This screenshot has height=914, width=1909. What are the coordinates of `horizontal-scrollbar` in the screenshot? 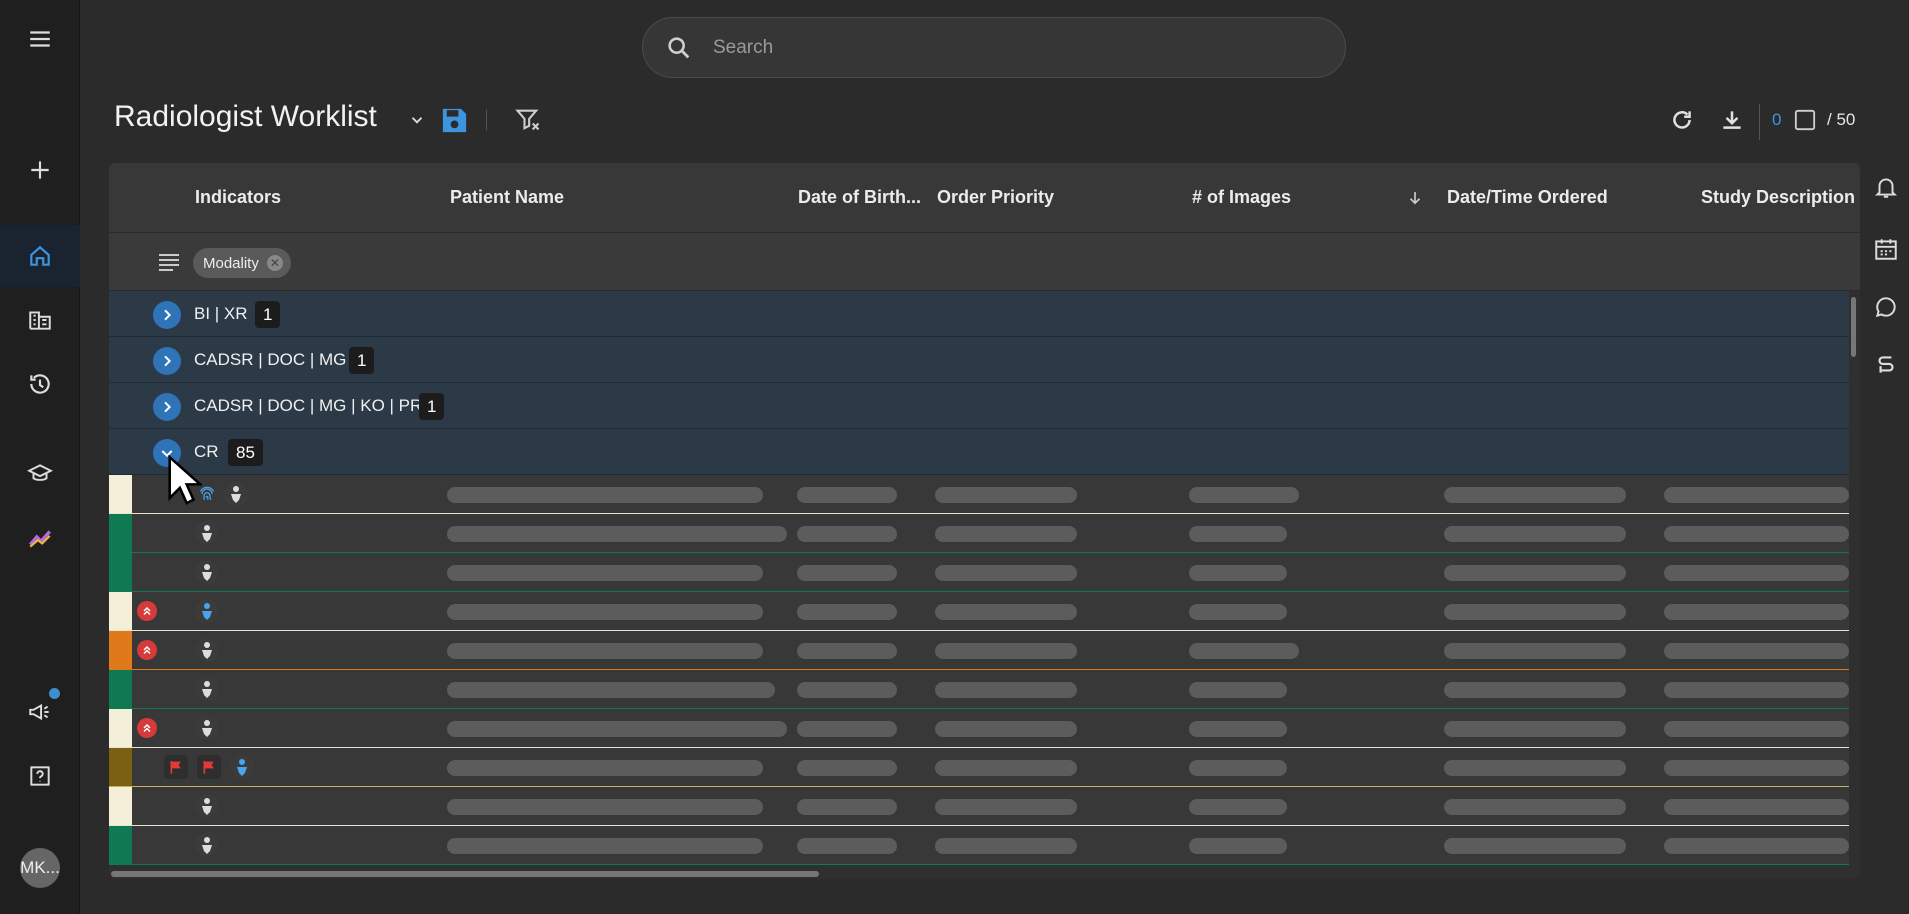 It's located at (465, 874).